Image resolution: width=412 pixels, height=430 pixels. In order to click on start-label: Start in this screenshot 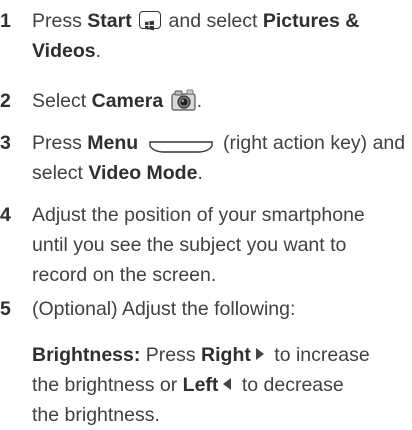, I will do `click(109, 21)`.